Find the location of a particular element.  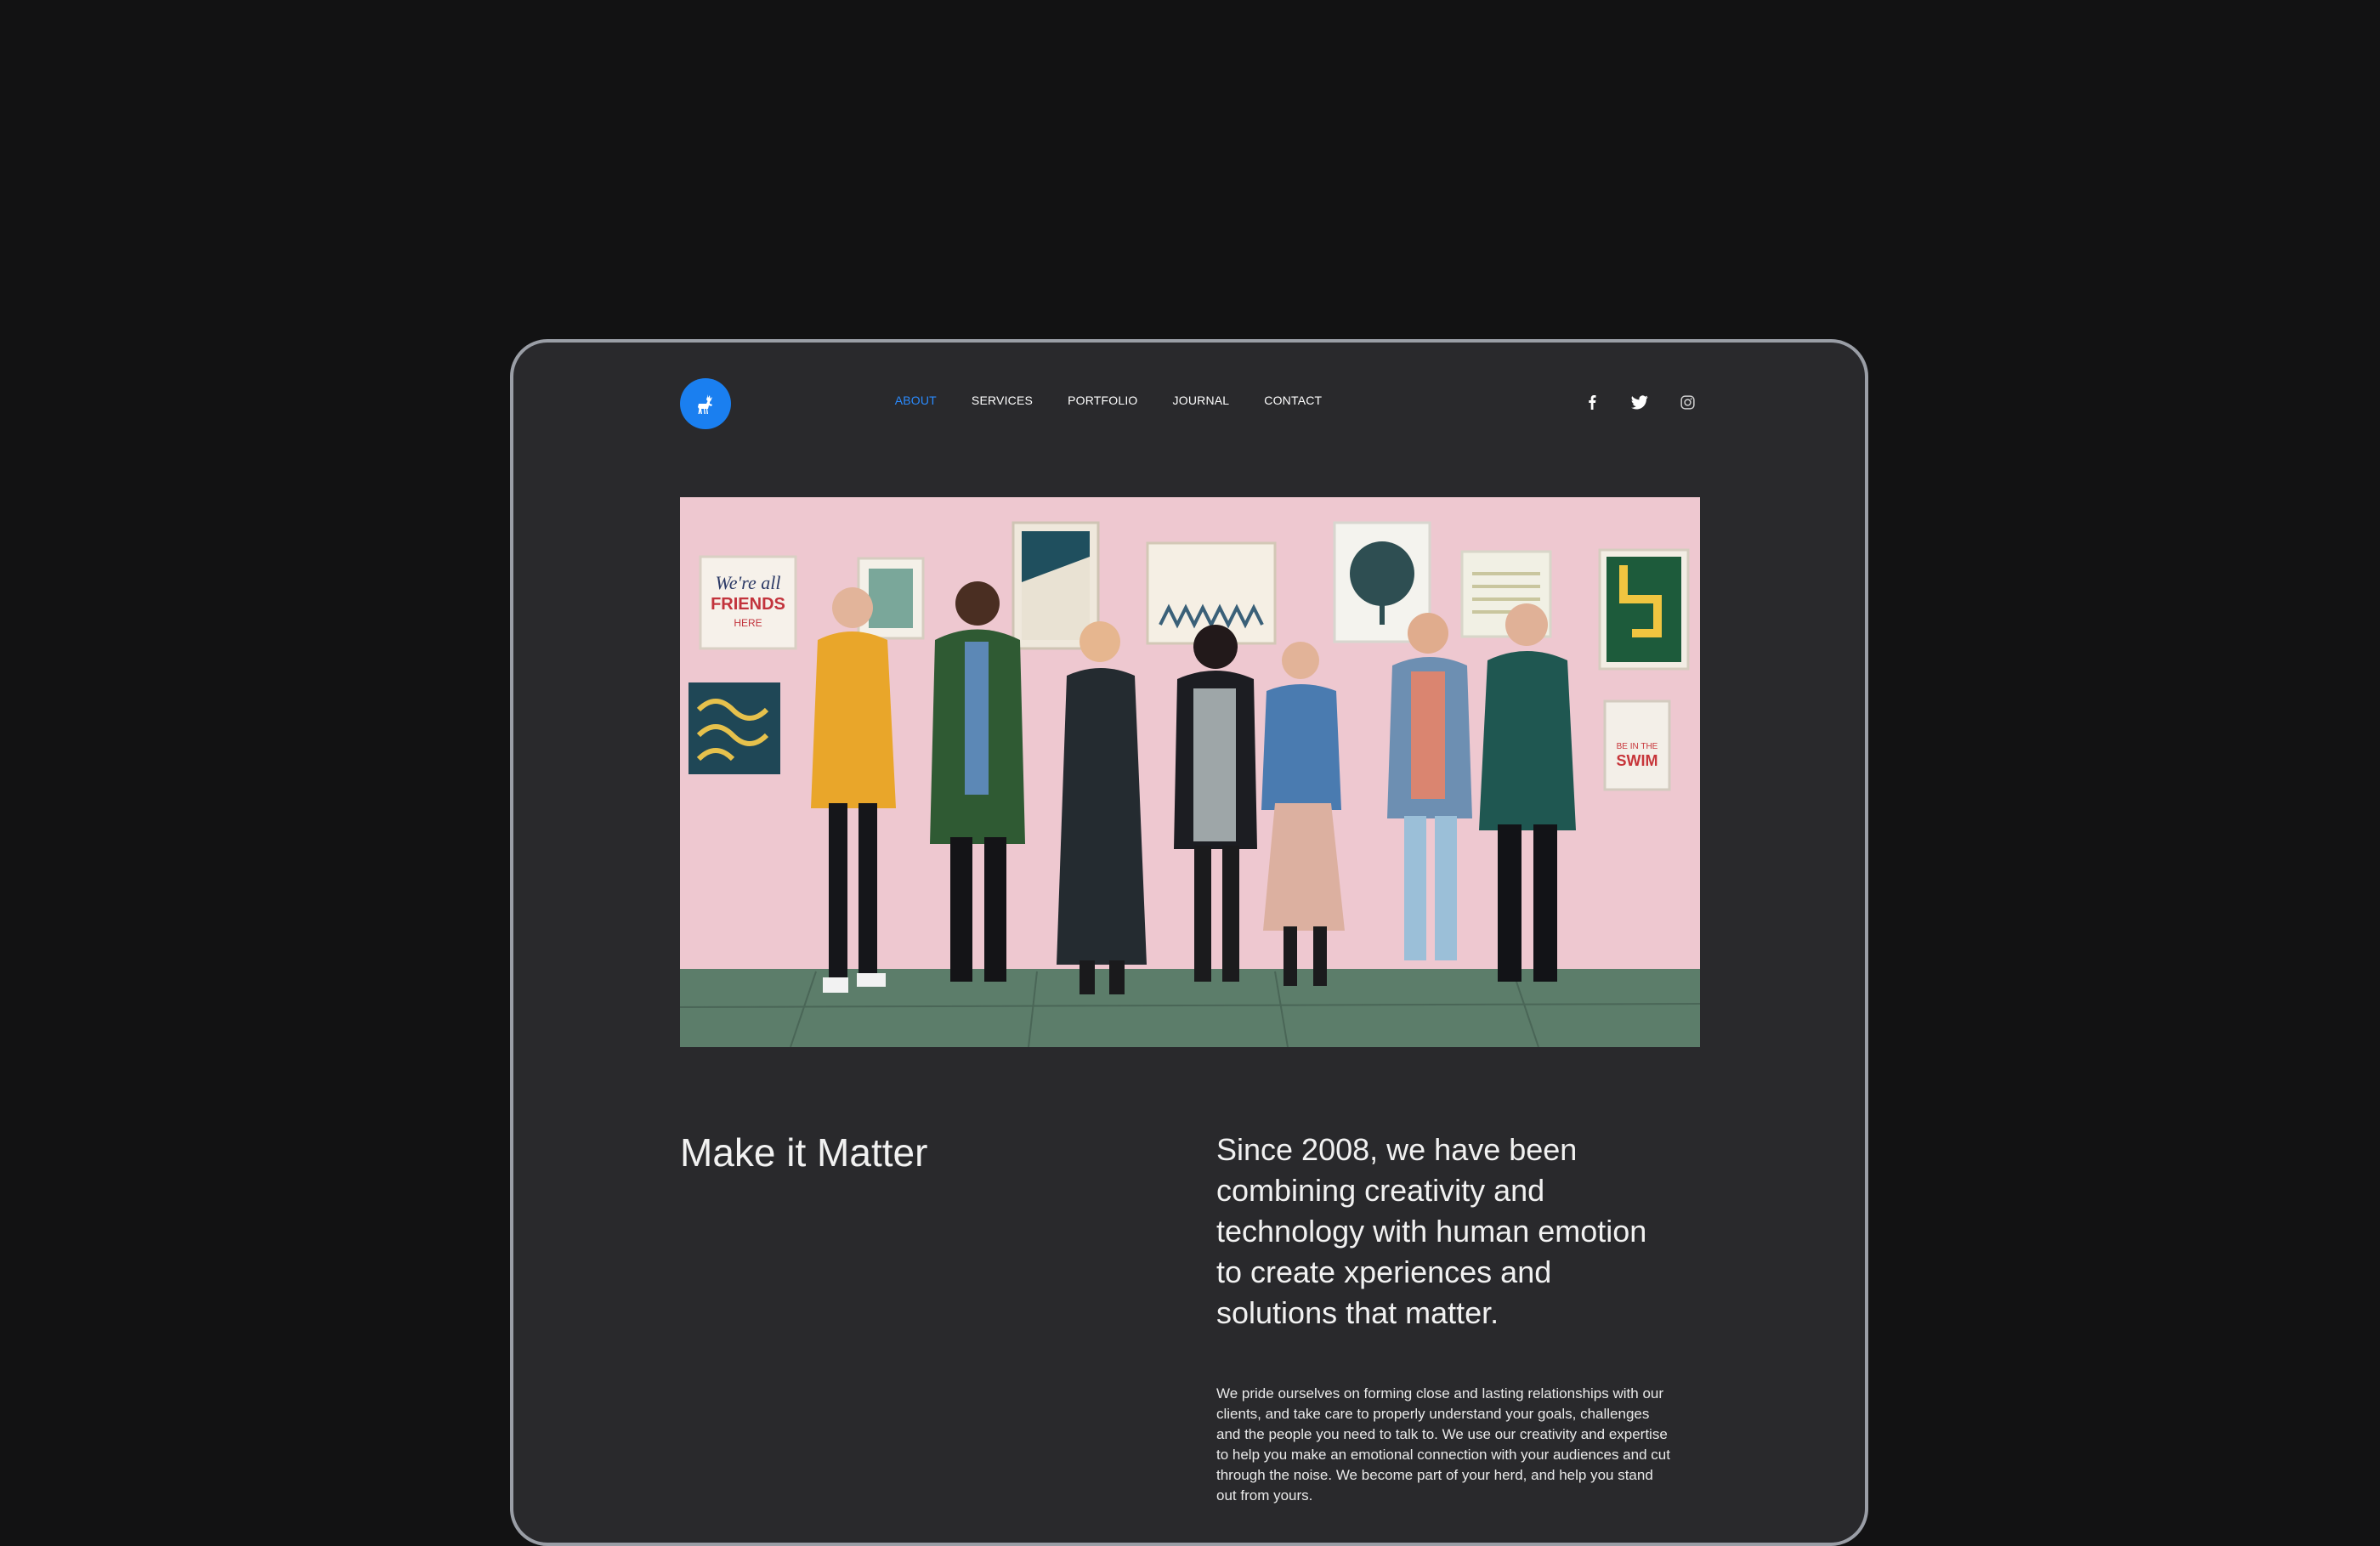

poster-text: BE IN THE is located at coordinates (1637, 746).